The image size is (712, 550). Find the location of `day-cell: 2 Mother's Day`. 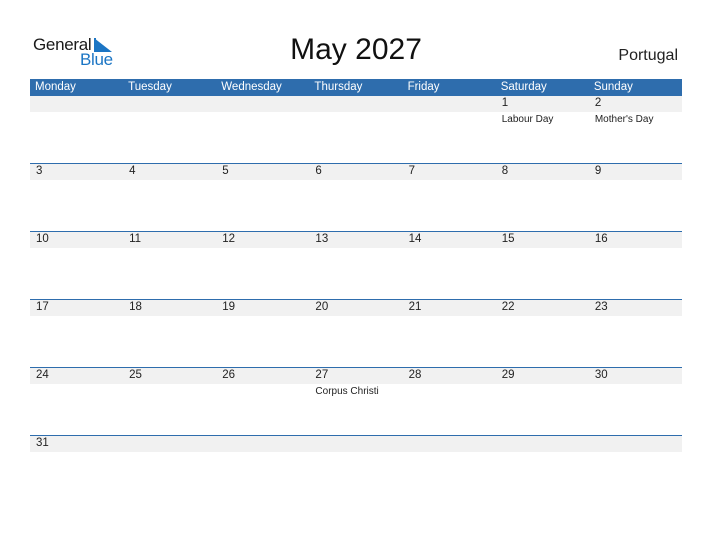

day-cell: 2 Mother's Day is located at coordinates (635, 129).